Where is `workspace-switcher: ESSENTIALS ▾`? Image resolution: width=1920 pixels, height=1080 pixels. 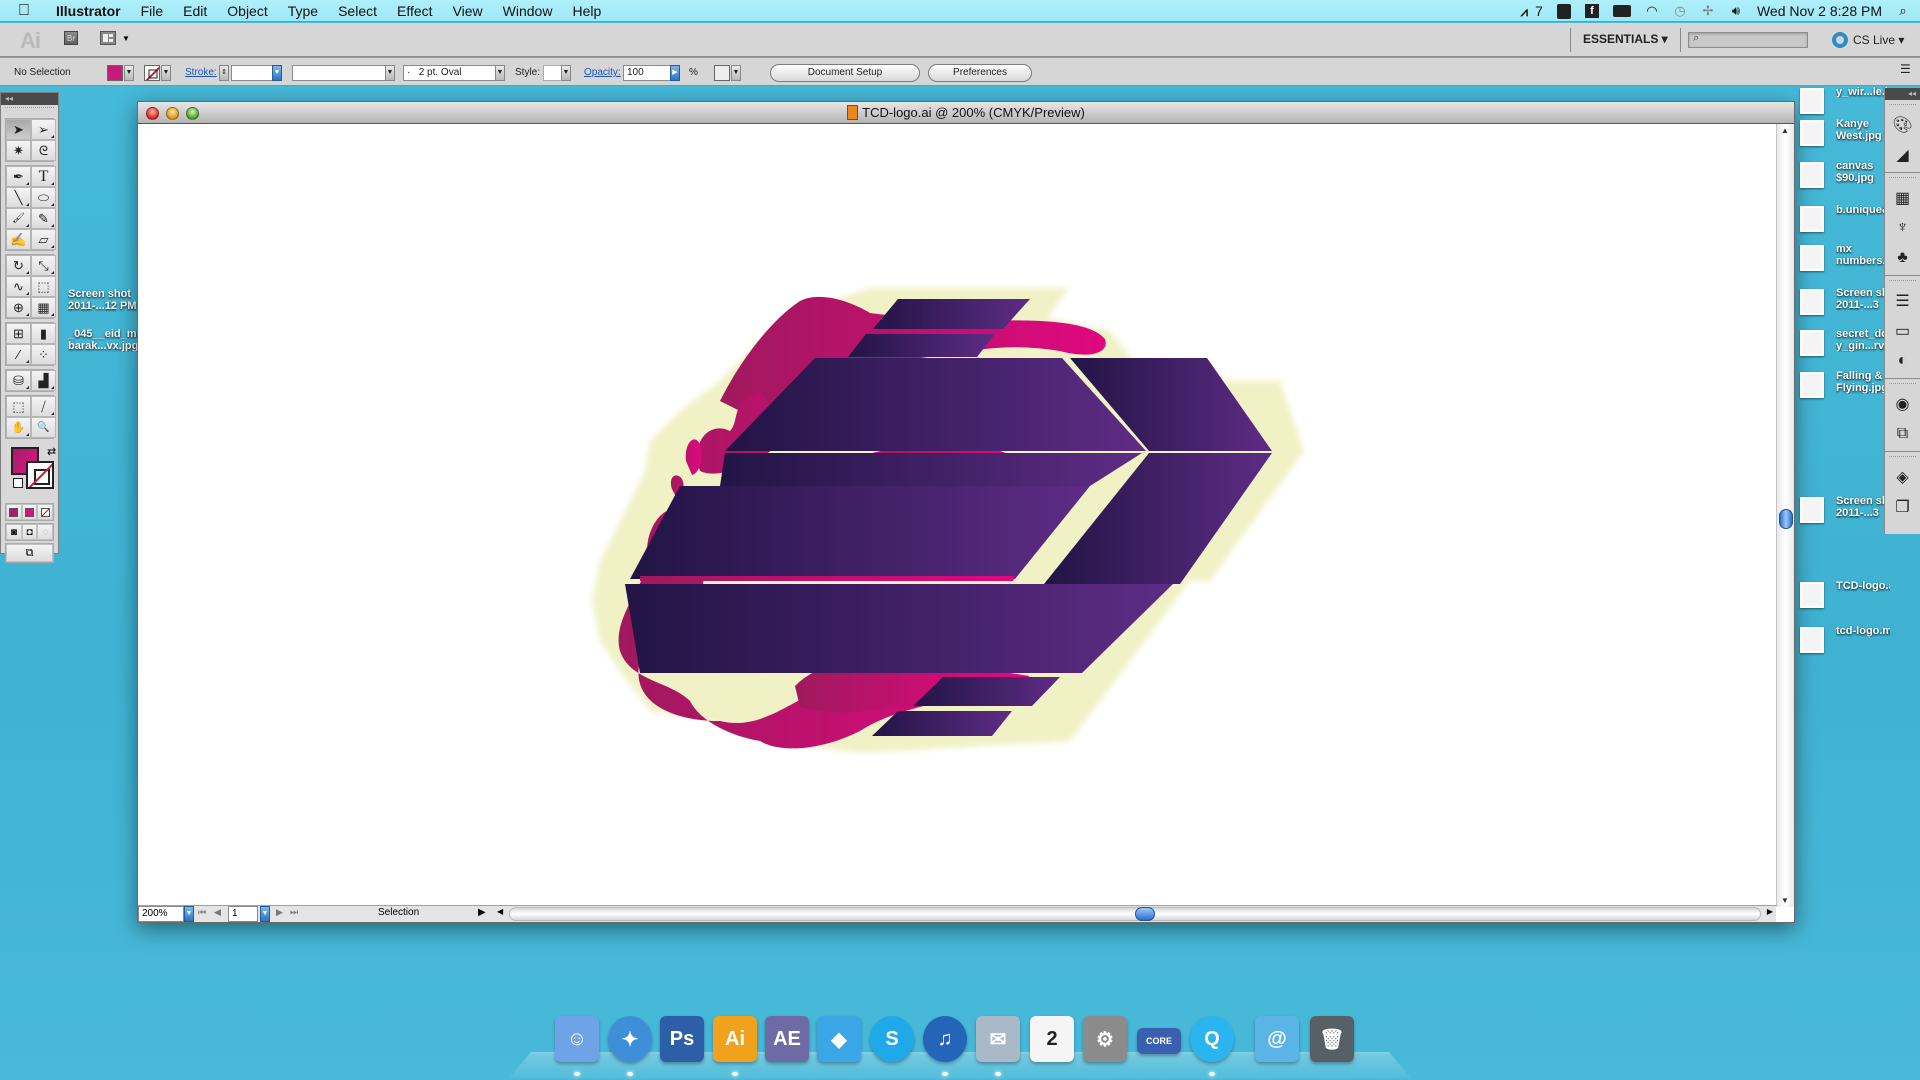 workspace-switcher: ESSENTIALS ▾ is located at coordinates (1625, 39).